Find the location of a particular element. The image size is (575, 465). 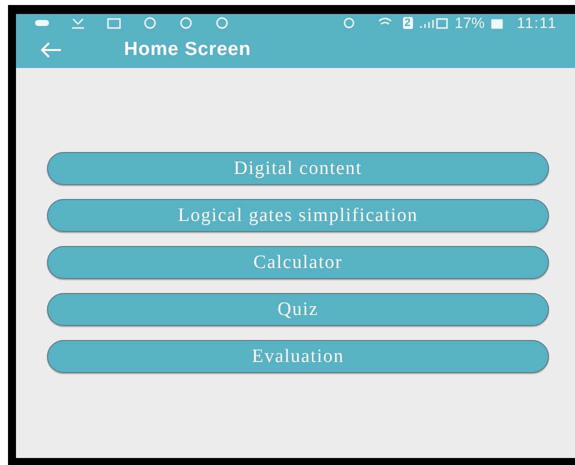

sim-badge: 2 is located at coordinates (407, 23).